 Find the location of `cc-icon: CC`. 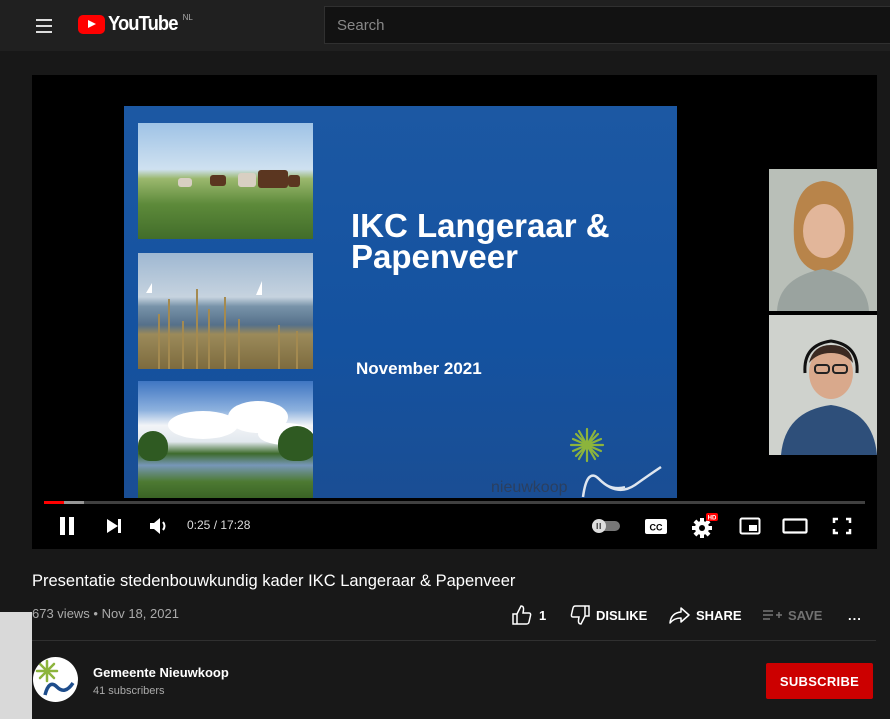

cc-icon: CC is located at coordinates (656, 526).